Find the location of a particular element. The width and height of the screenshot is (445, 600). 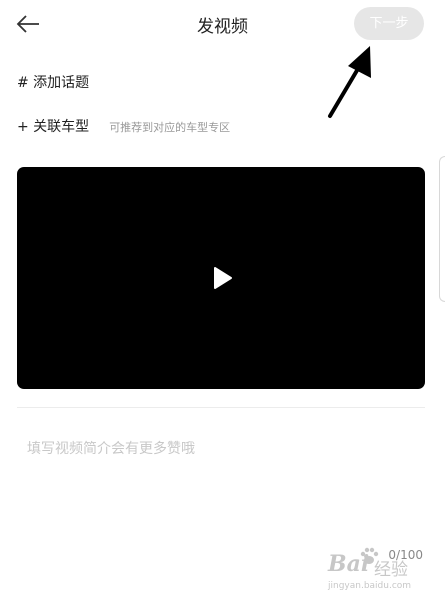

link-car-row: + 关联车型 可推荐到对应的车型专区 is located at coordinates (123, 126).